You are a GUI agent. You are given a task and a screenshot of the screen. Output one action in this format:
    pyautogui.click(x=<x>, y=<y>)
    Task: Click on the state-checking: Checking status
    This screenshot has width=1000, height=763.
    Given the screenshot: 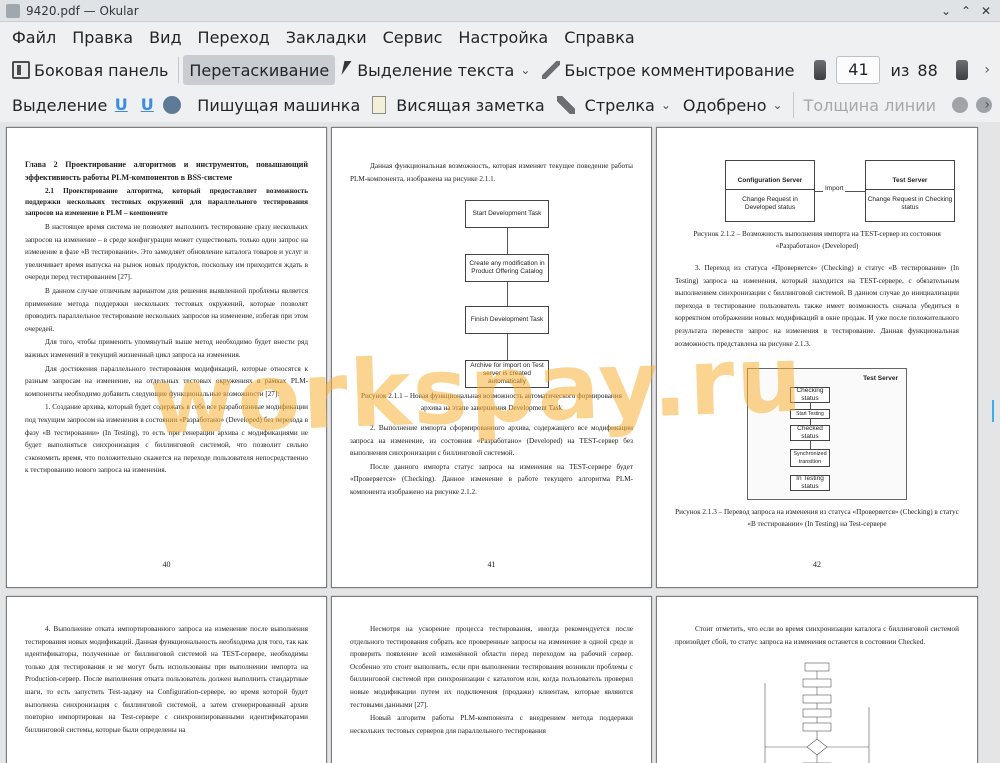 What is the action you would take?
    pyautogui.click(x=810, y=395)
    